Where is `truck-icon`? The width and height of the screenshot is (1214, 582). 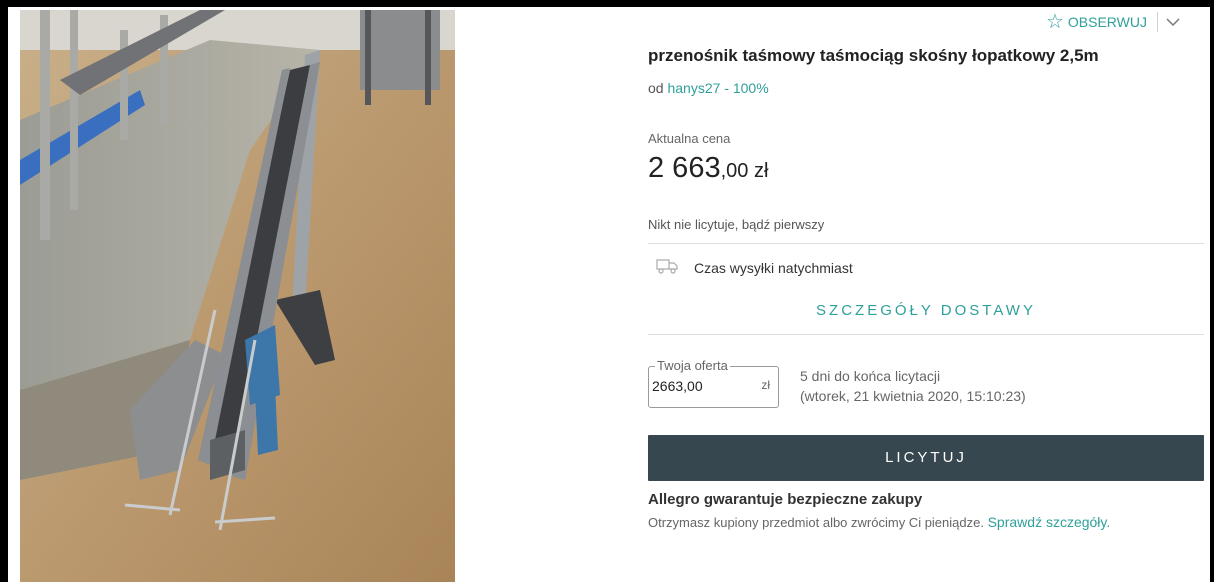
truck-icon is located at coordinates (667, 267).